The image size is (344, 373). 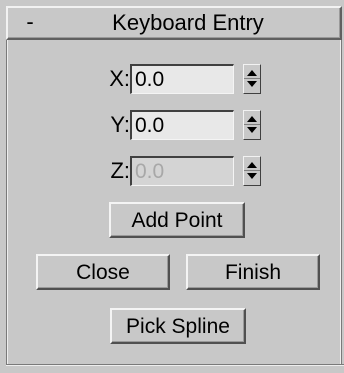 I want to click on x-field-row: X:, so click(x=174, y=79).